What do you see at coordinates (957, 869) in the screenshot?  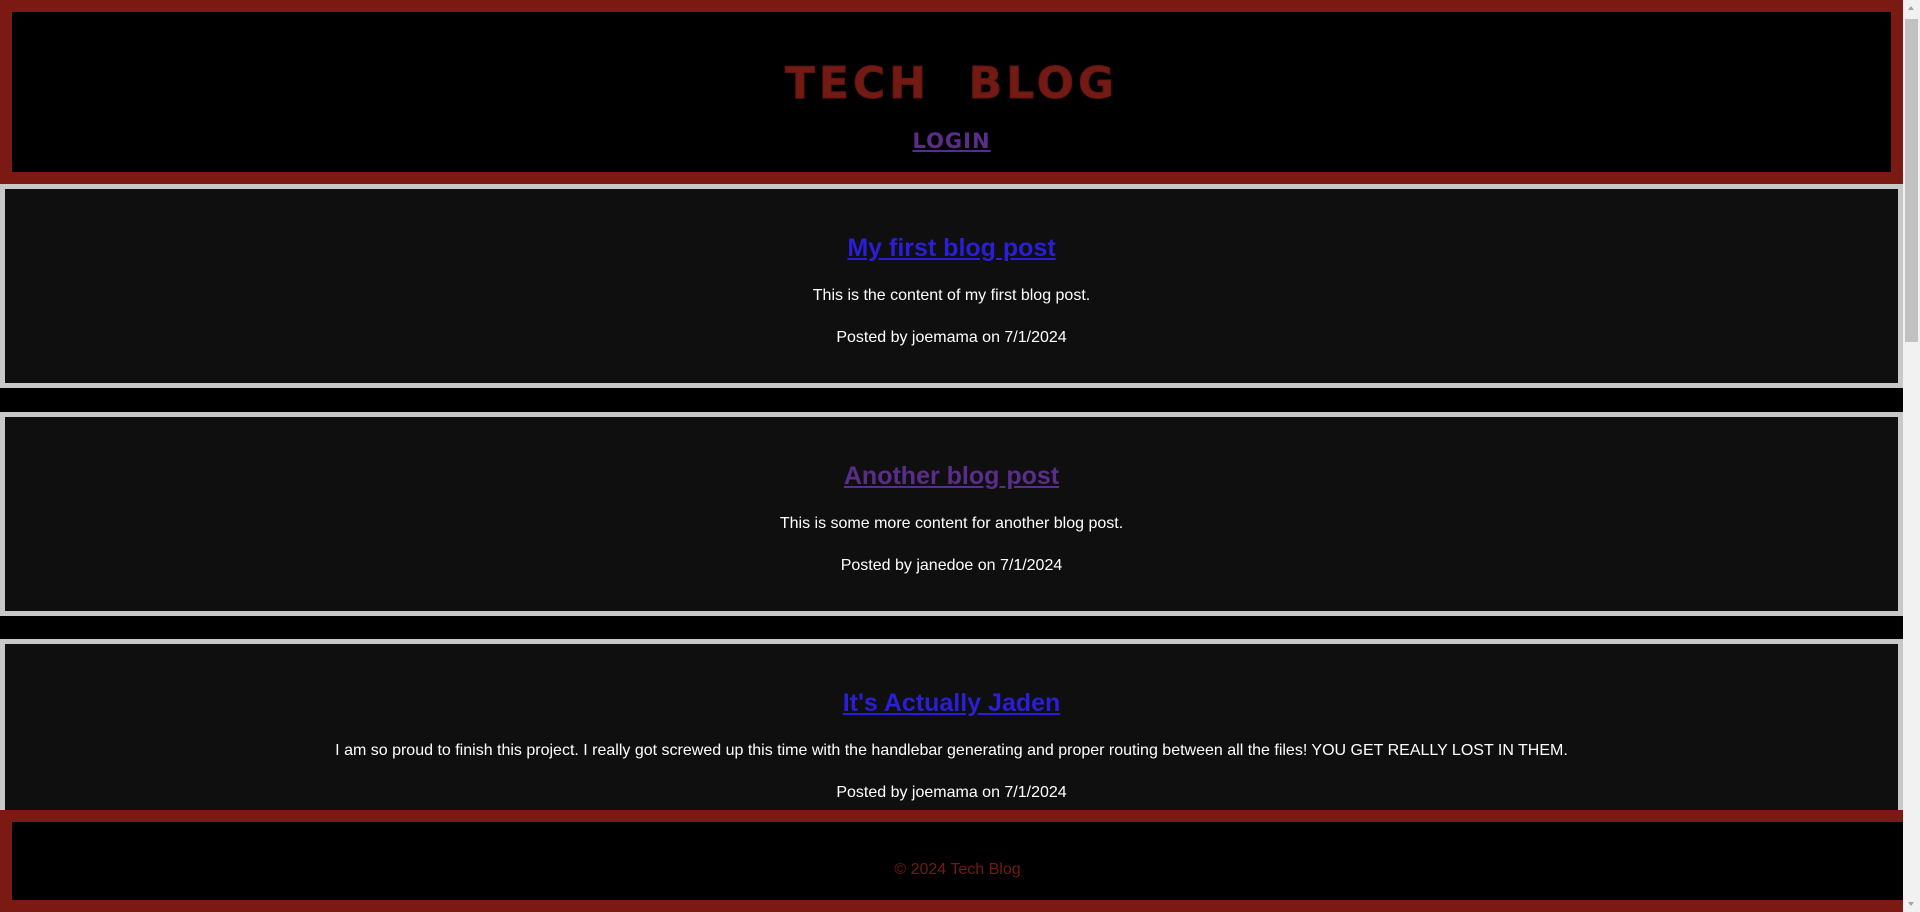 I see `footer-copyright: © 2024 Tech Blog` at bounding box center [957, 869].